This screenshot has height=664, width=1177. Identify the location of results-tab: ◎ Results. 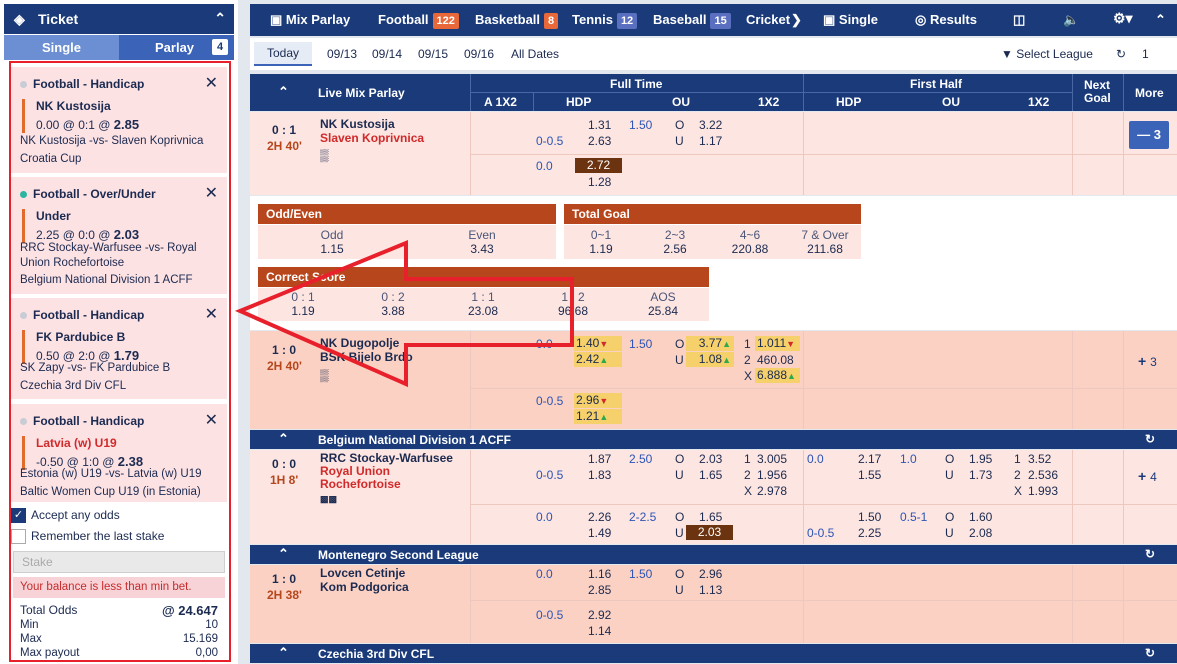
(946, 20).